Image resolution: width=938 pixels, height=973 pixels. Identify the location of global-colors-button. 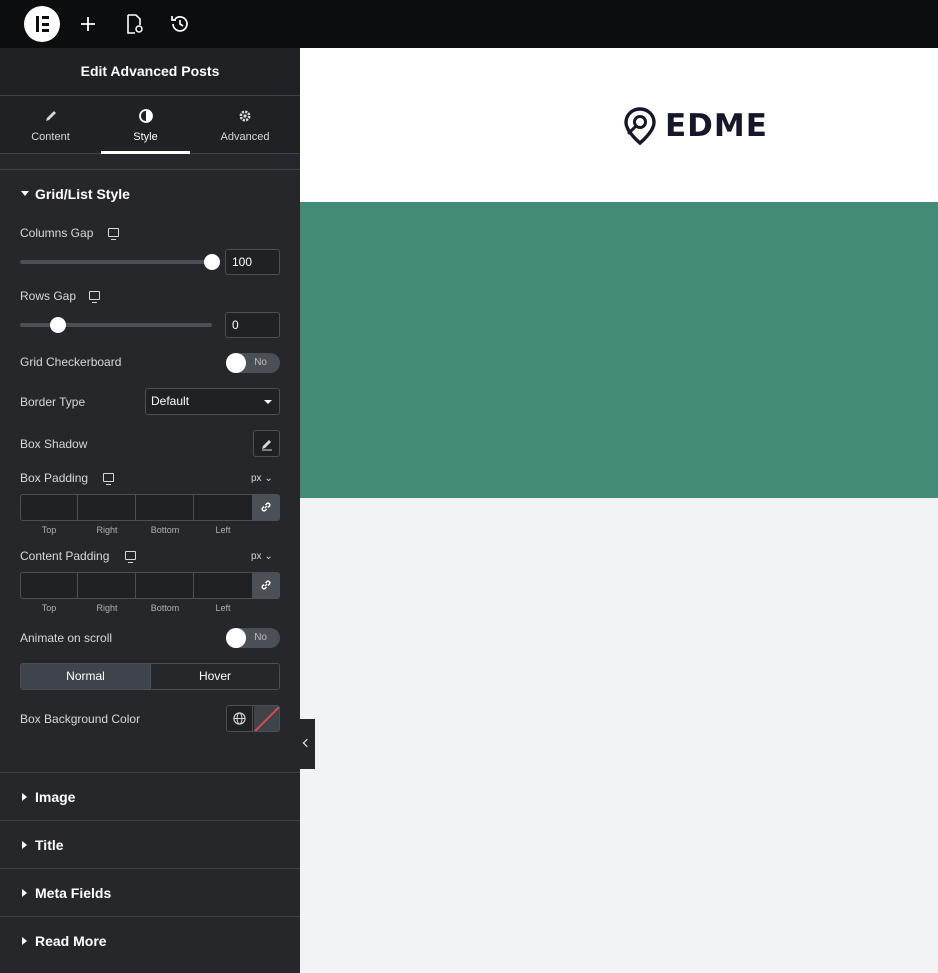
(240, 718).